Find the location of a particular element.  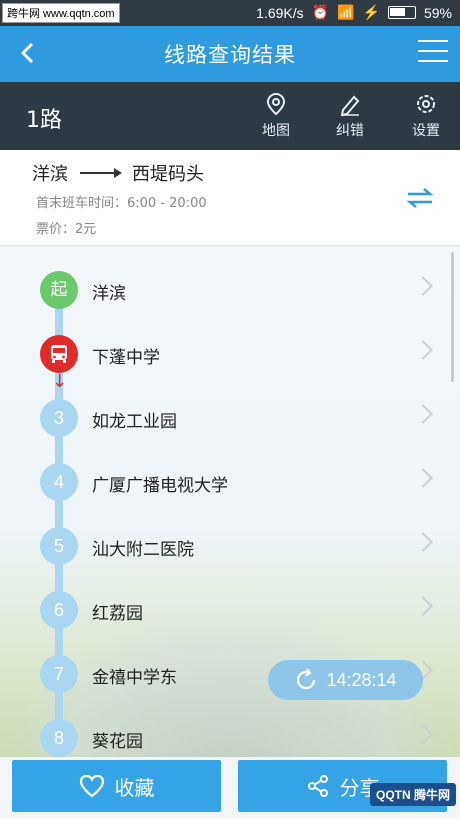

map-pin-icon is located at coordinates (276, 104).